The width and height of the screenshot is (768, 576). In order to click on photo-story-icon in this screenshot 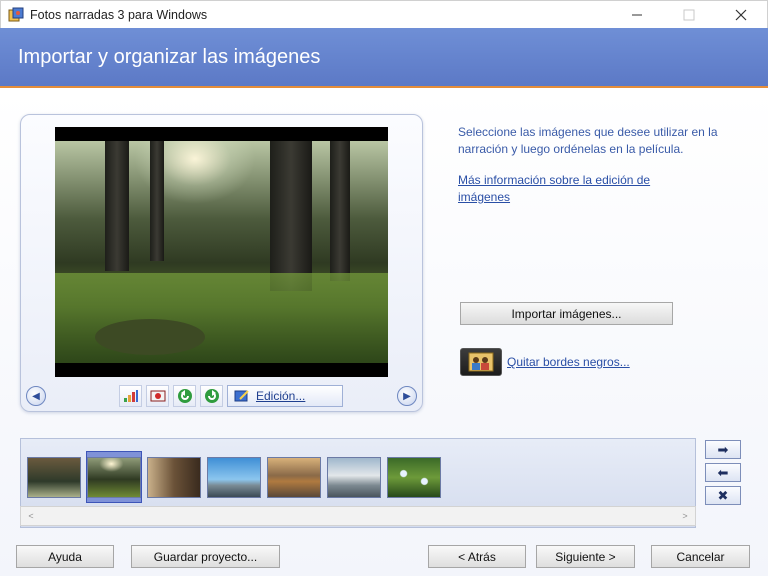, I will do `click(16, 15)`.